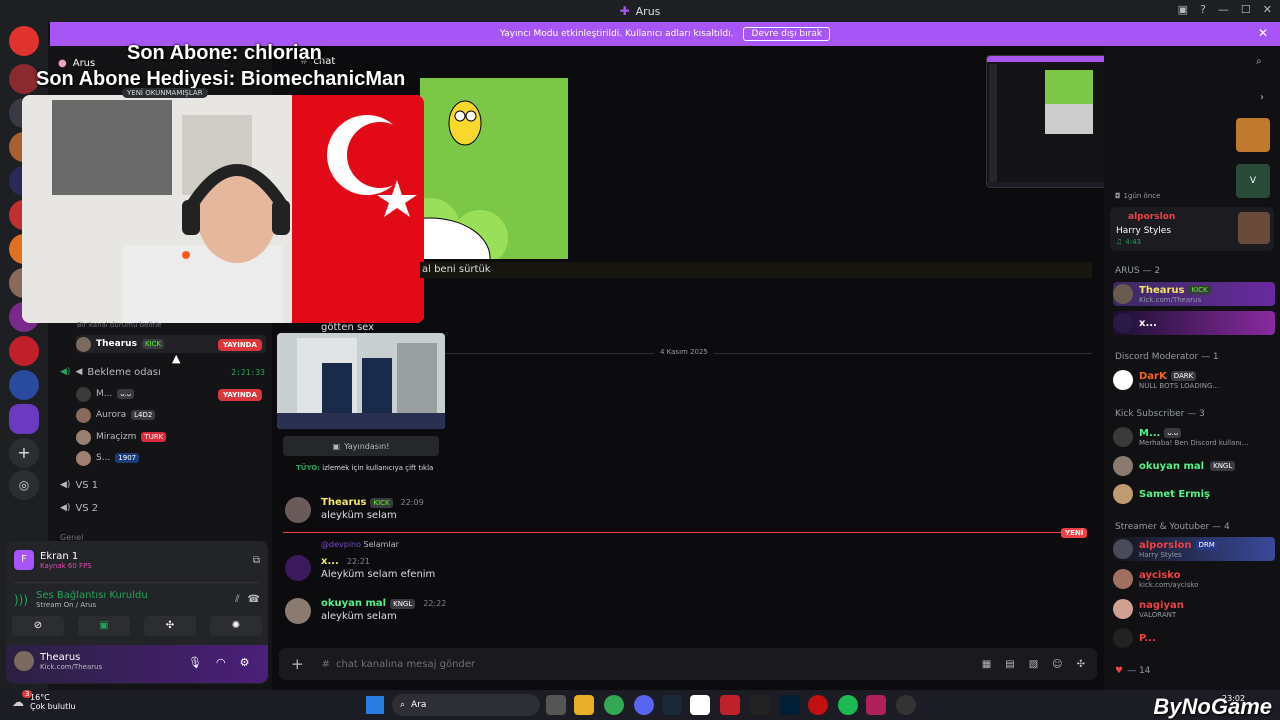  What do you see at coordinates (1194, 549) in the screenshot?
I see `member-row: alporslon DRM Harry Styles` at bounding box center [1194, 549].